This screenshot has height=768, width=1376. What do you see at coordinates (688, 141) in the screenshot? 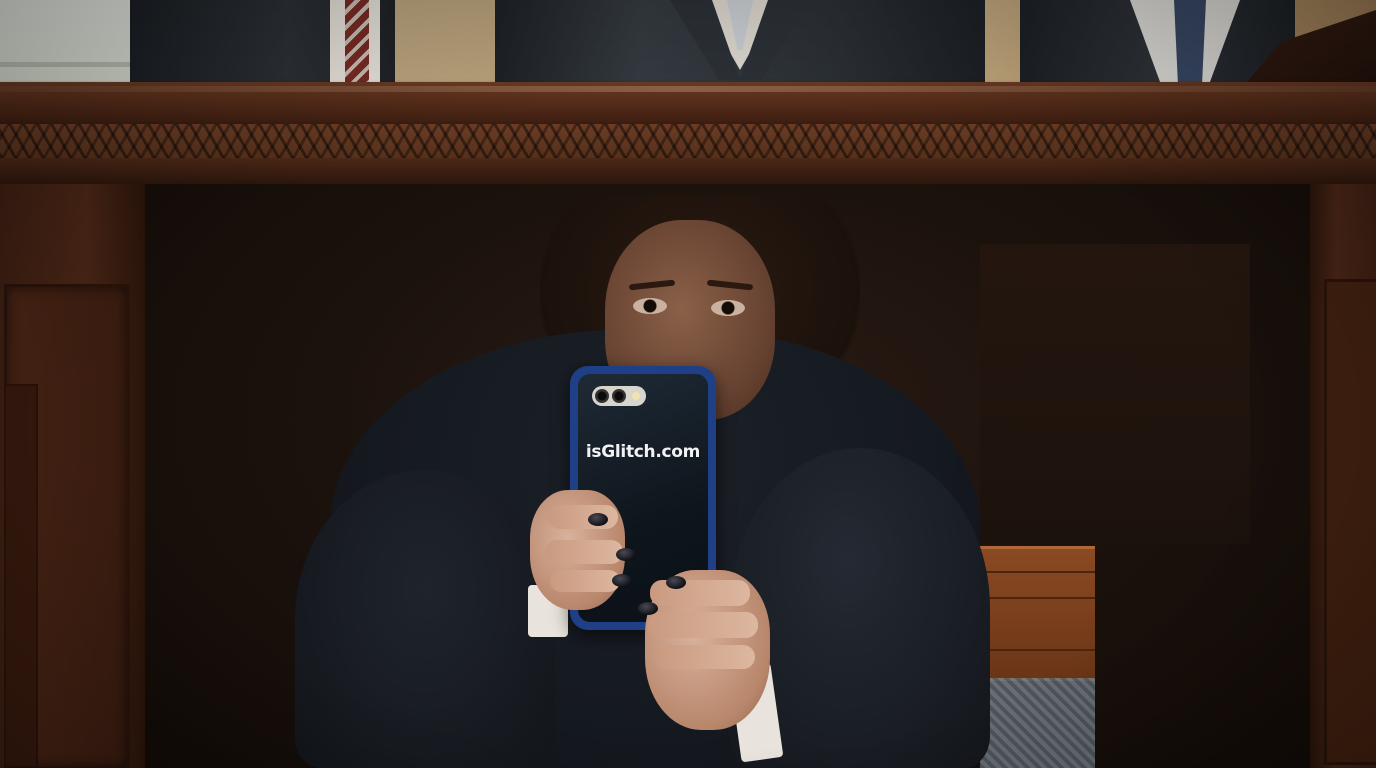
I see `carved-desk-molding` at bounding box center [688, 141].